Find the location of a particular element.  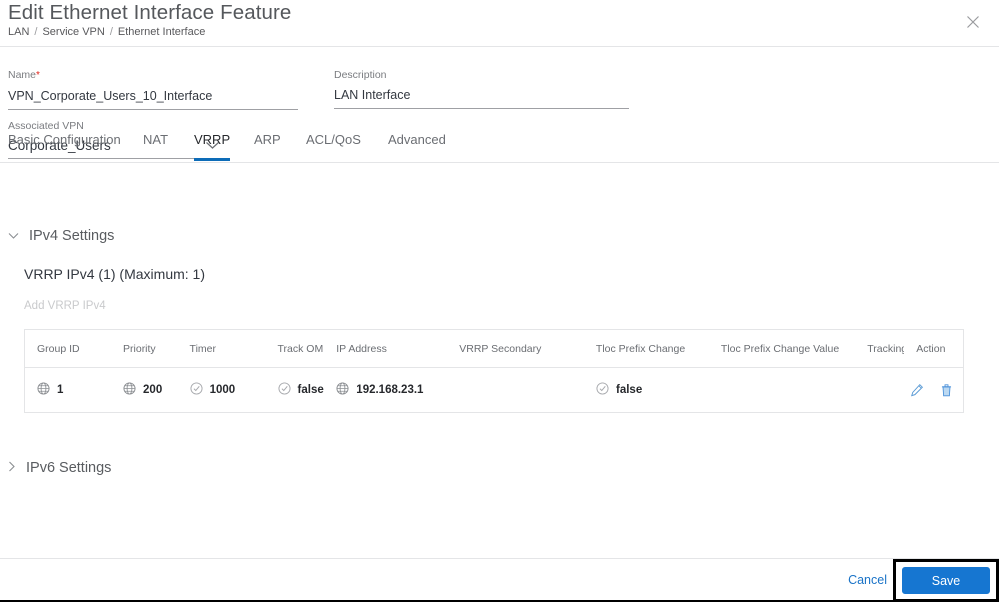

name-field-group: Name* VPN_Corporate_Users_10_Interface is located at coordinates (153, 89).